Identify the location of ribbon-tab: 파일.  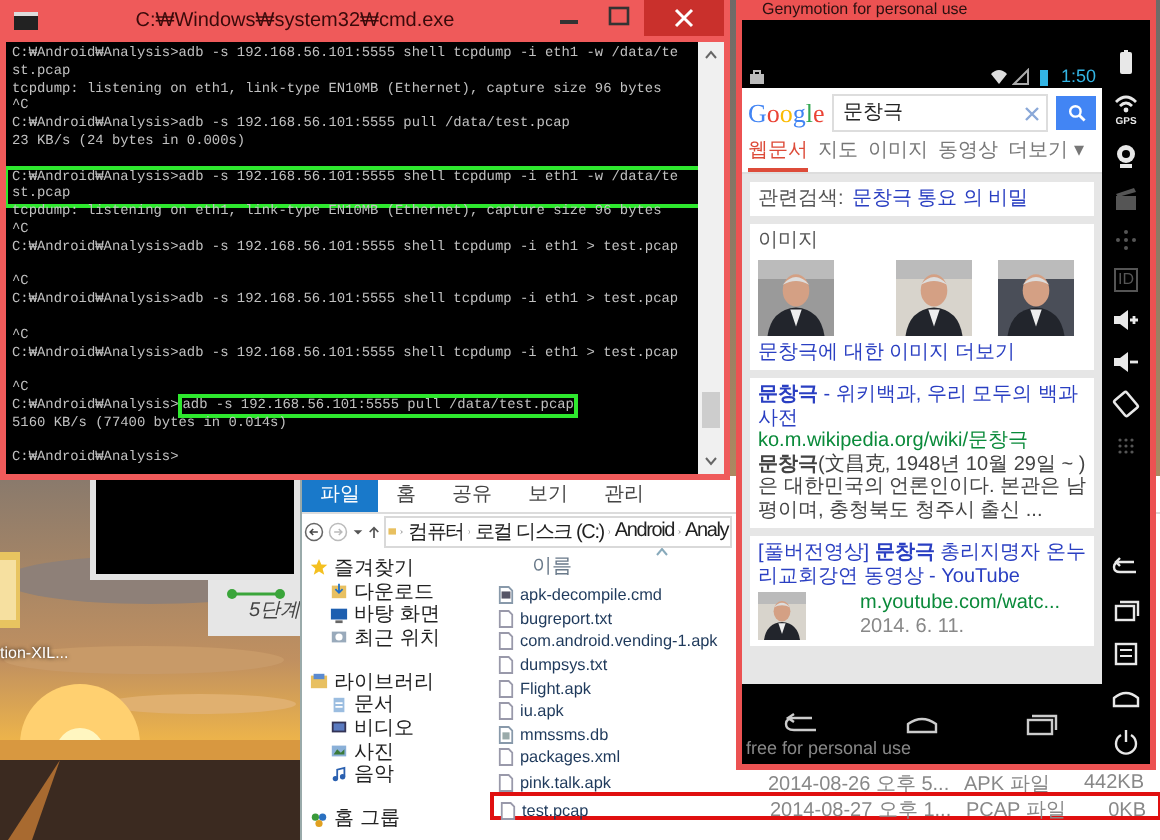
(340, 496).